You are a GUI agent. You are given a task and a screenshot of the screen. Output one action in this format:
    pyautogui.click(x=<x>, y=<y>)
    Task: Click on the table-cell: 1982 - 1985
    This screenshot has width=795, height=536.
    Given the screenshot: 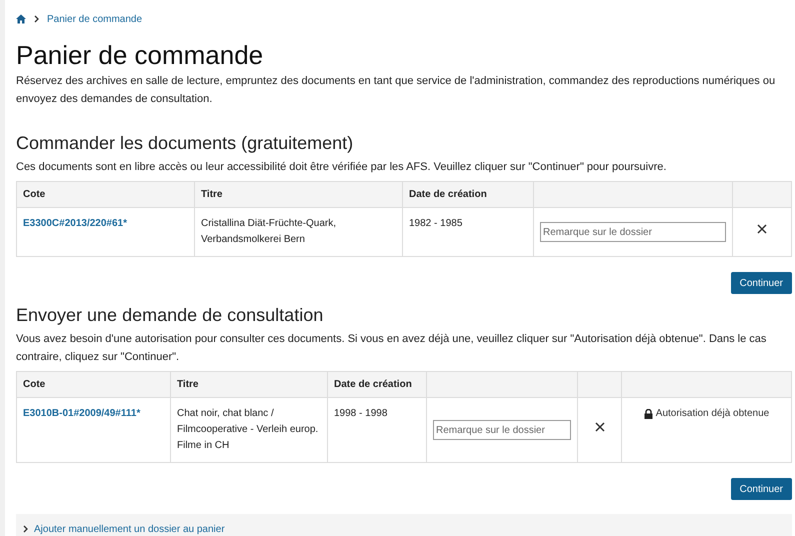 What is the action you would take?
    pyautogui.click(x=435, y=223)
    